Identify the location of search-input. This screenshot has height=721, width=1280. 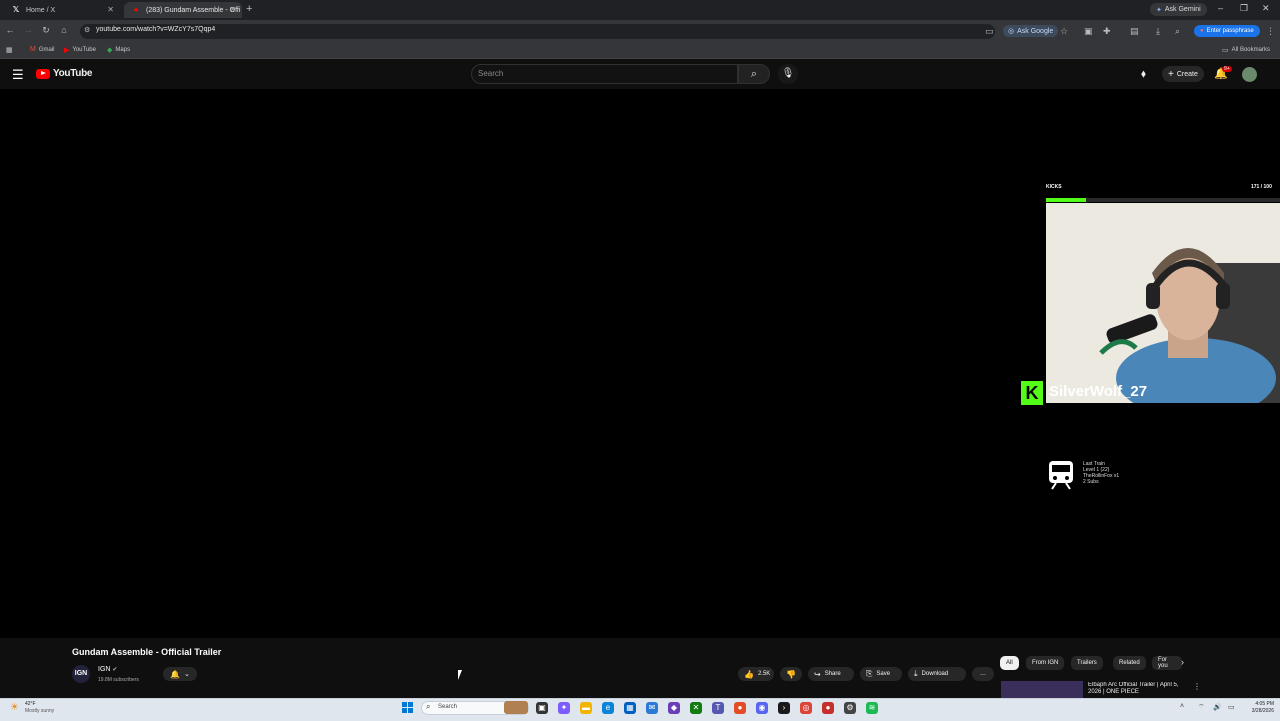
(604, 74).